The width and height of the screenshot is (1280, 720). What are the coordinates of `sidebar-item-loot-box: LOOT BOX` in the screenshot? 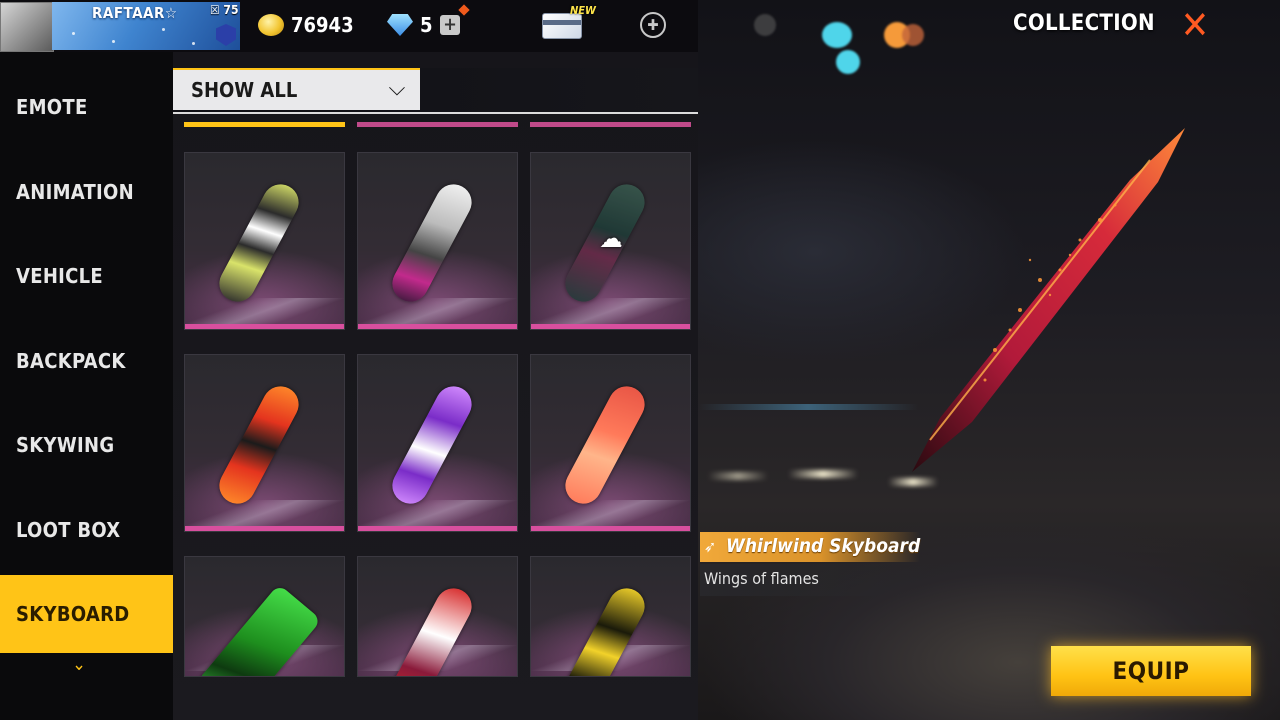 It's located at (86, 530).